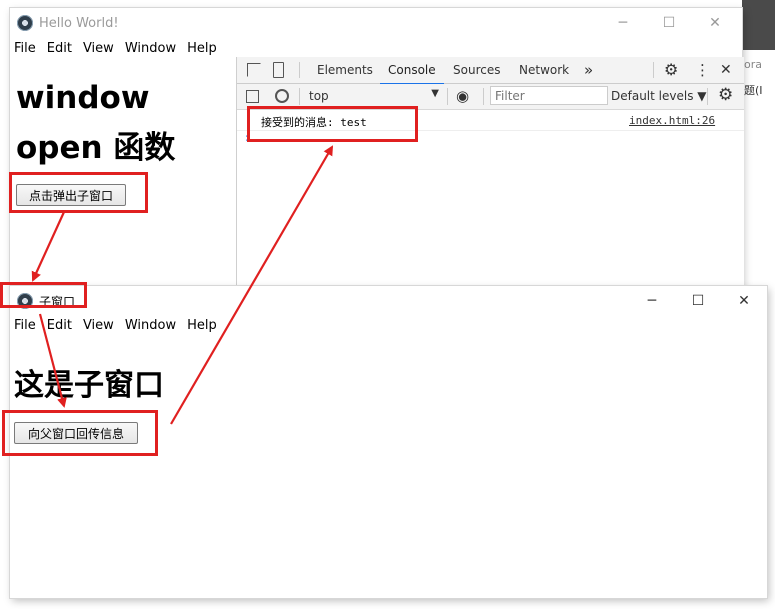 Image resolution: width=775 pixels, height=609 pixels. I want to click on arrow-open-to-child, so click(48, 246).